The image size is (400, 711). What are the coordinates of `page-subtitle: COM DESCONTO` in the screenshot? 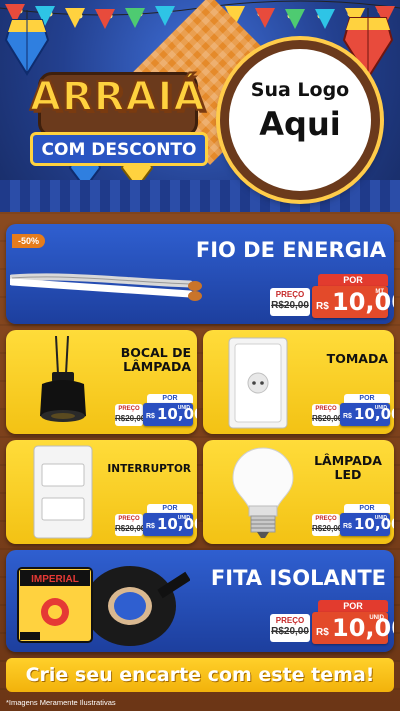 It's located at (119, 150).